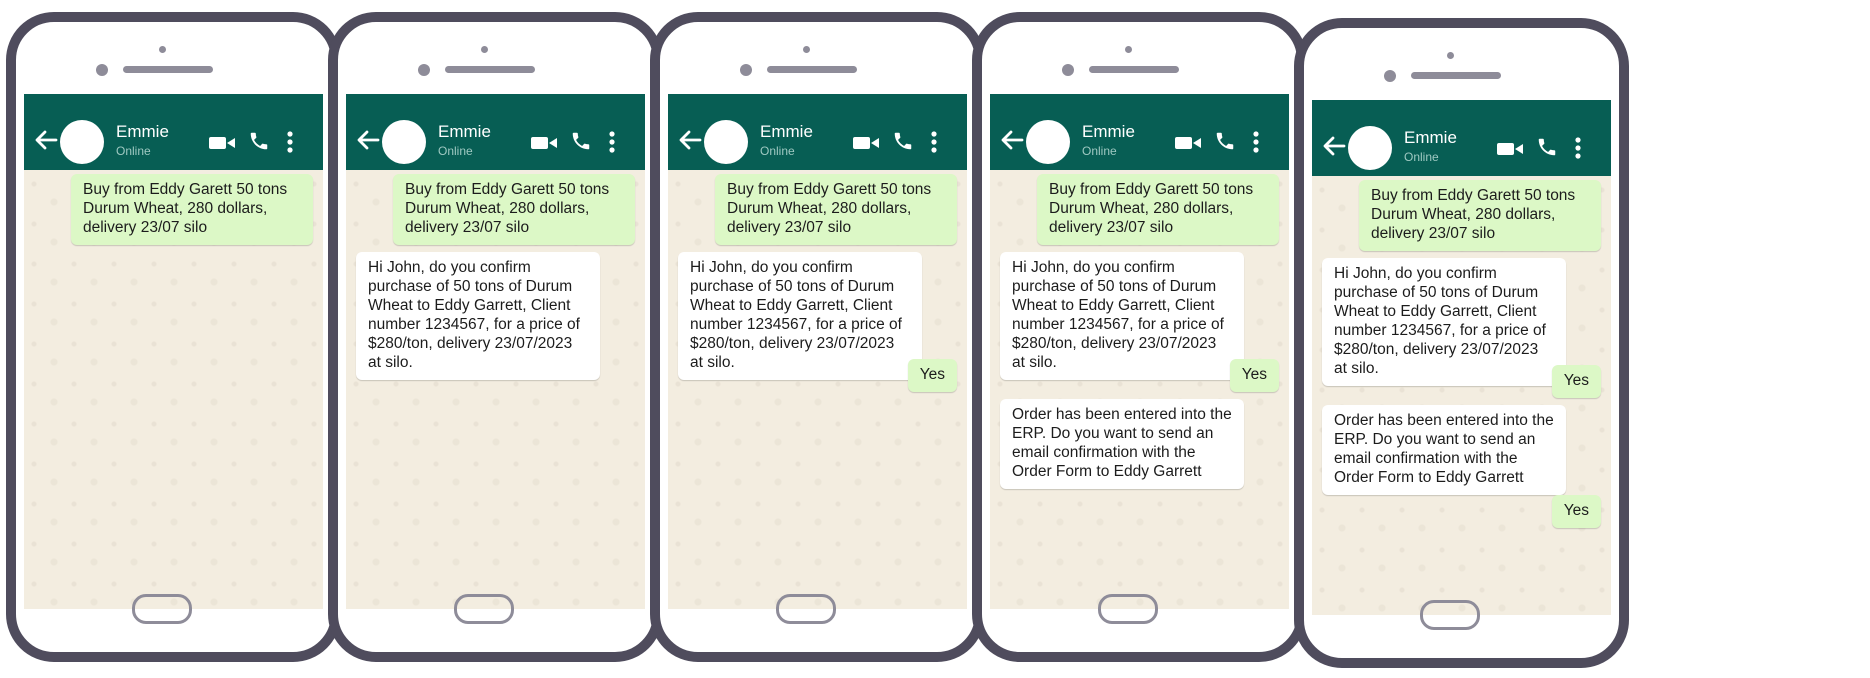 Image resolution: width=1870 pixels, height=678 pixels. What do you see at coordinates (1576, 511) in the screenshot?
I see `message-outgoing-yes-final: Yes` at bounding box center [1576, 511].